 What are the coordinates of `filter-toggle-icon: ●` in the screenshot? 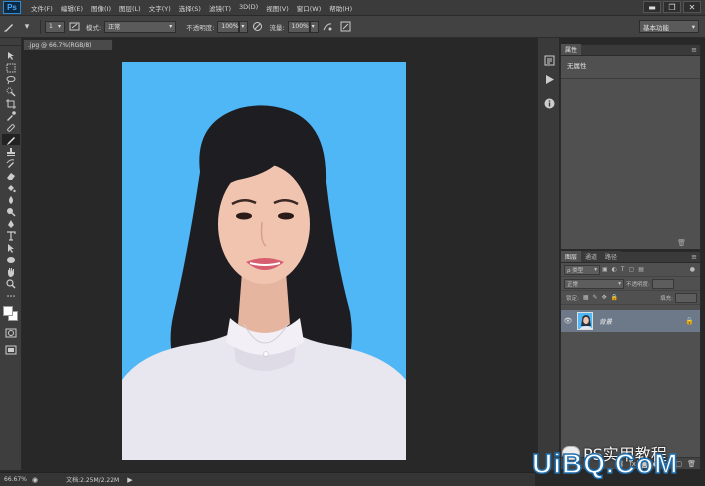 It's located at (692, 269).